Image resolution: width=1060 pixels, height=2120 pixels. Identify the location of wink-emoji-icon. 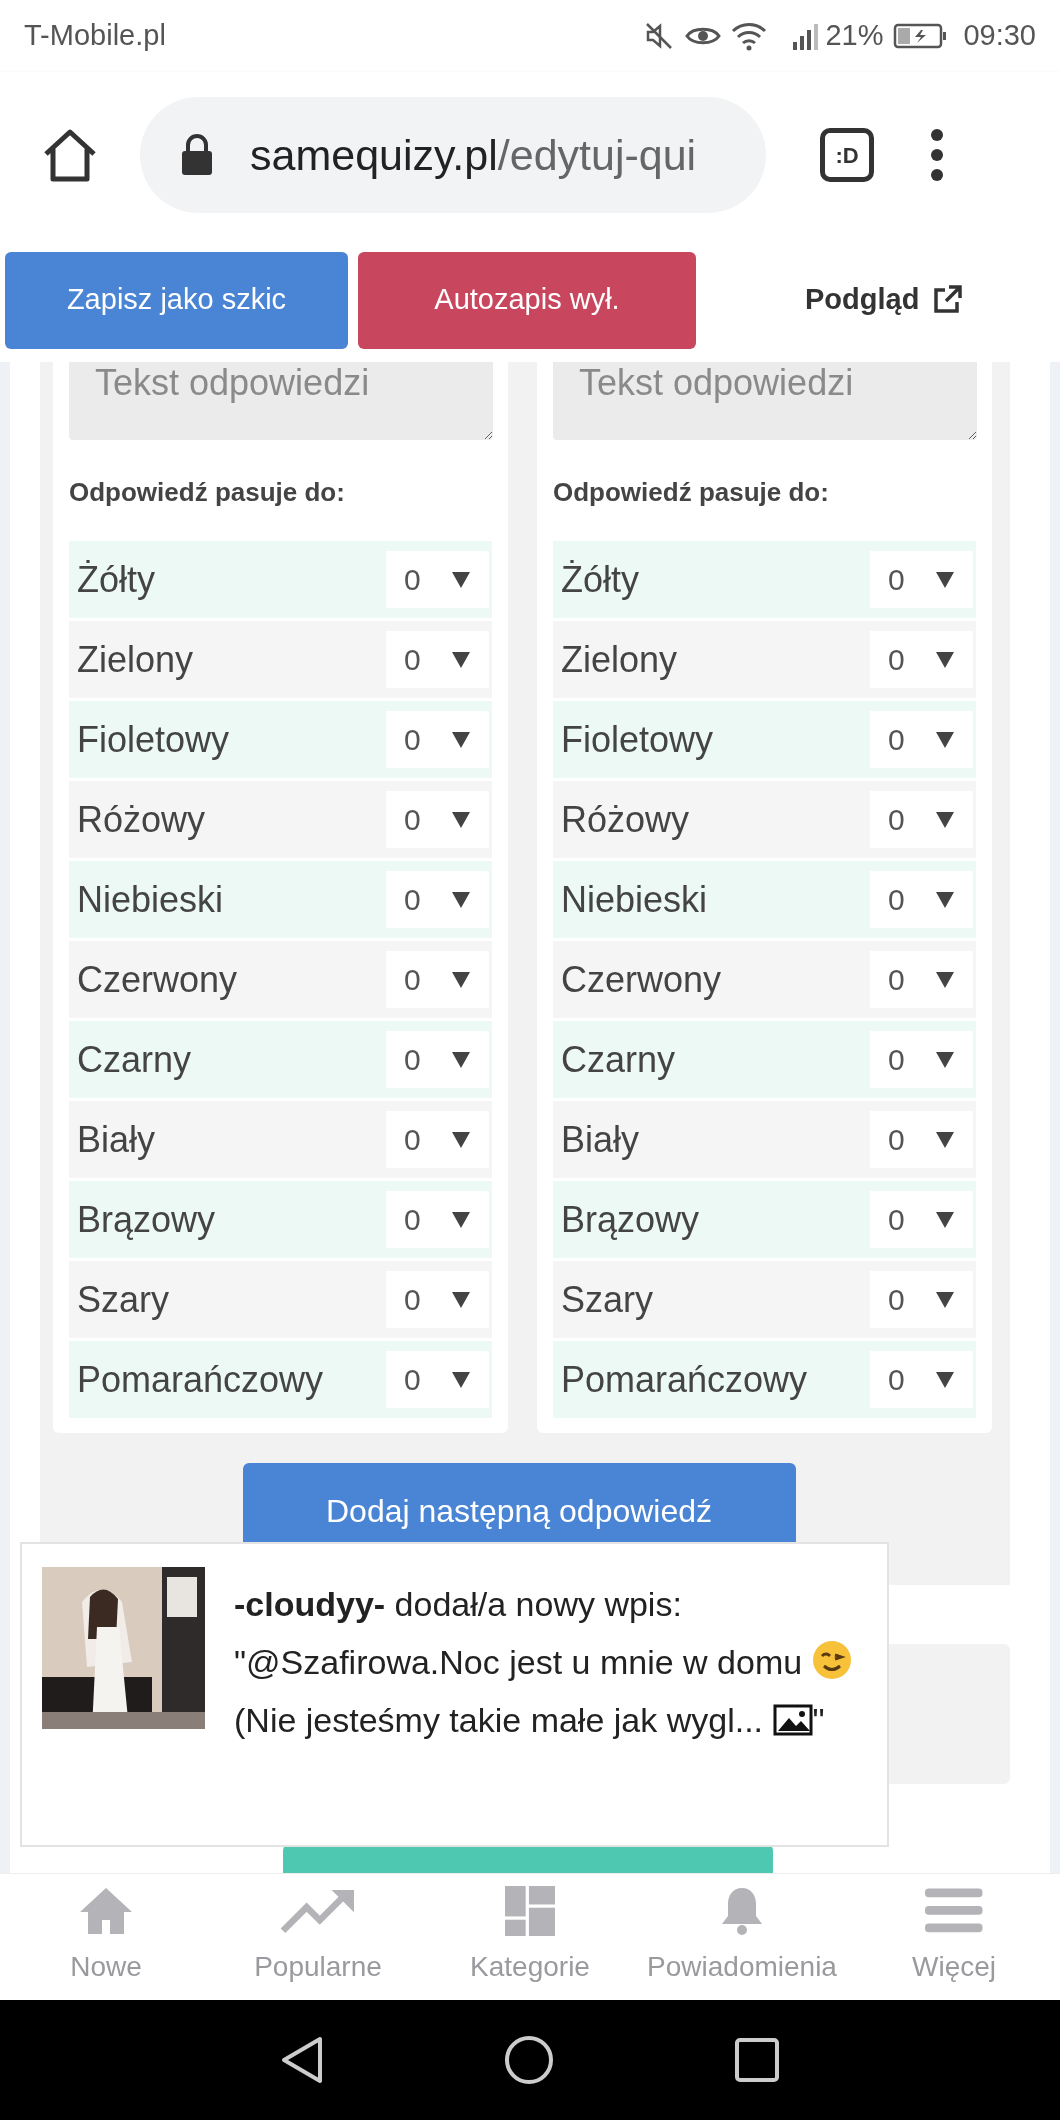
(831, 1660).